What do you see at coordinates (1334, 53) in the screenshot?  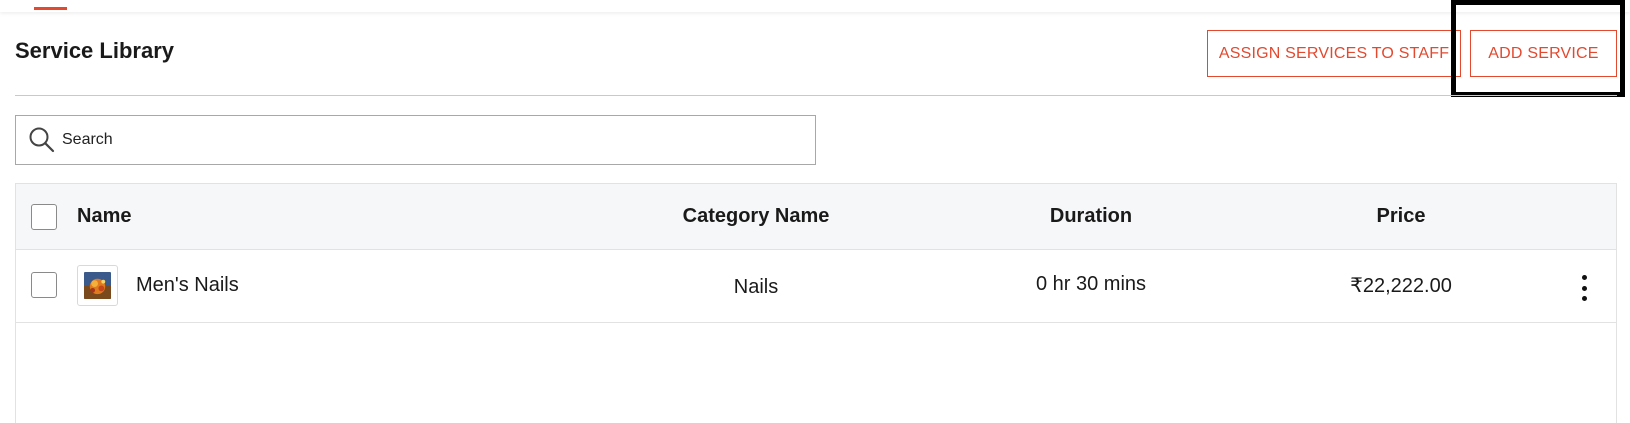 I see `assign-services-to-staff-button: ASSIGN SERVICES TO STAFF` at bounding box center [1334, 53].